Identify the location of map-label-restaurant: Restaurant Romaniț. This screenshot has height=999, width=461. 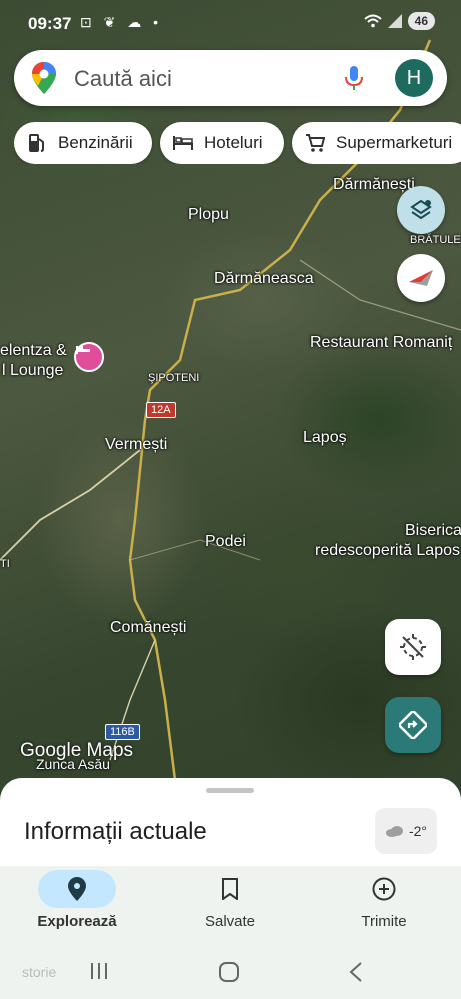
(381, 343).